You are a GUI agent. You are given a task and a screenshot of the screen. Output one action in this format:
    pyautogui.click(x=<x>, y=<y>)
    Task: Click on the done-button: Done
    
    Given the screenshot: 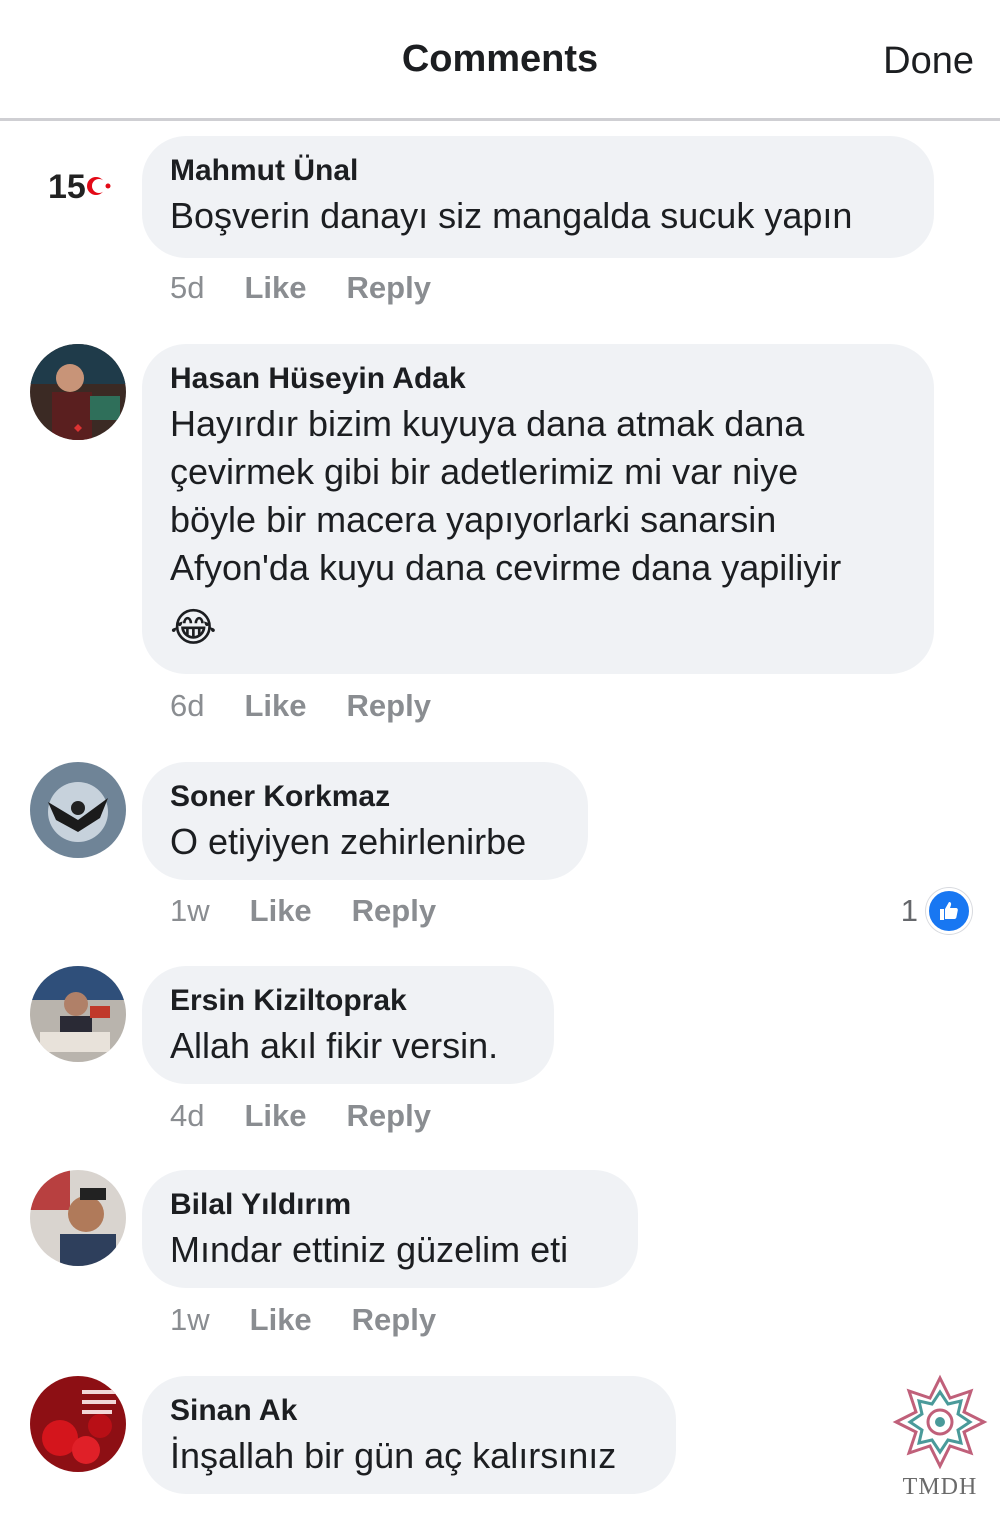 What is the action you would take?
    pyautogui.click(x=928, y=61)
    